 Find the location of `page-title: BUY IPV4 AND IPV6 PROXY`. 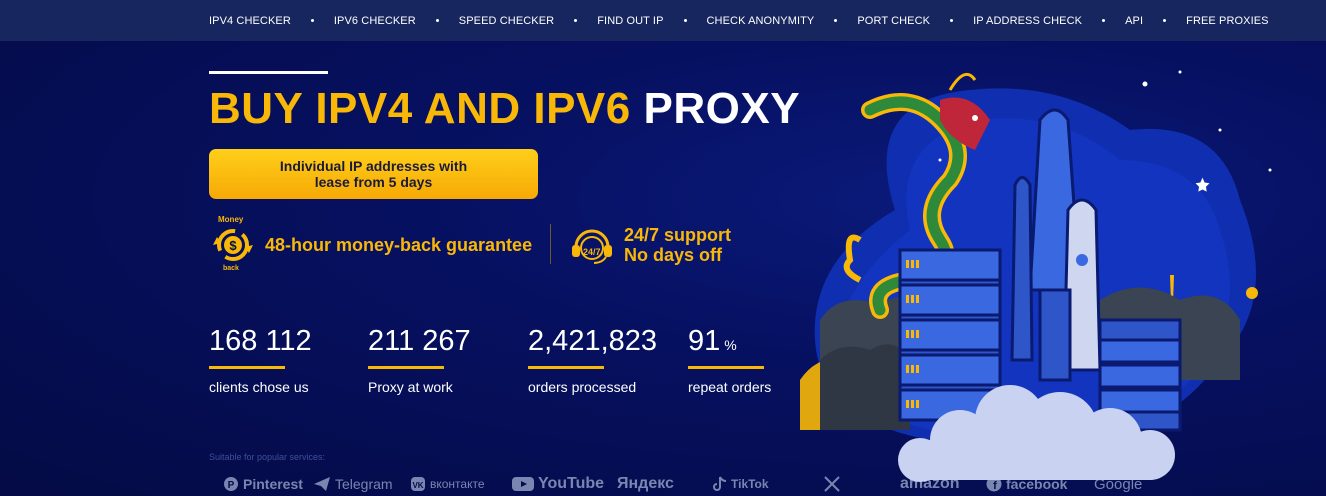

page-title: BUY IPV4 AND IPV6 PROXY is located at coordinates (504, 109).